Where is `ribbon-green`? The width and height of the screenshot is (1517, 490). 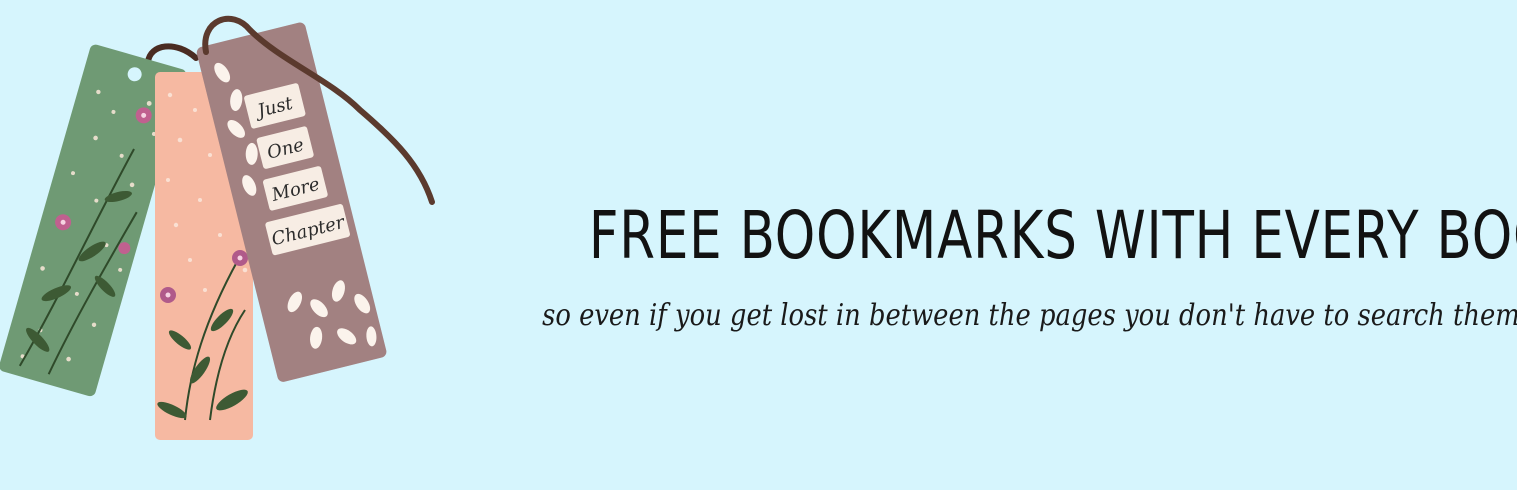
ribbon-green is located at coordinates (172, 54).